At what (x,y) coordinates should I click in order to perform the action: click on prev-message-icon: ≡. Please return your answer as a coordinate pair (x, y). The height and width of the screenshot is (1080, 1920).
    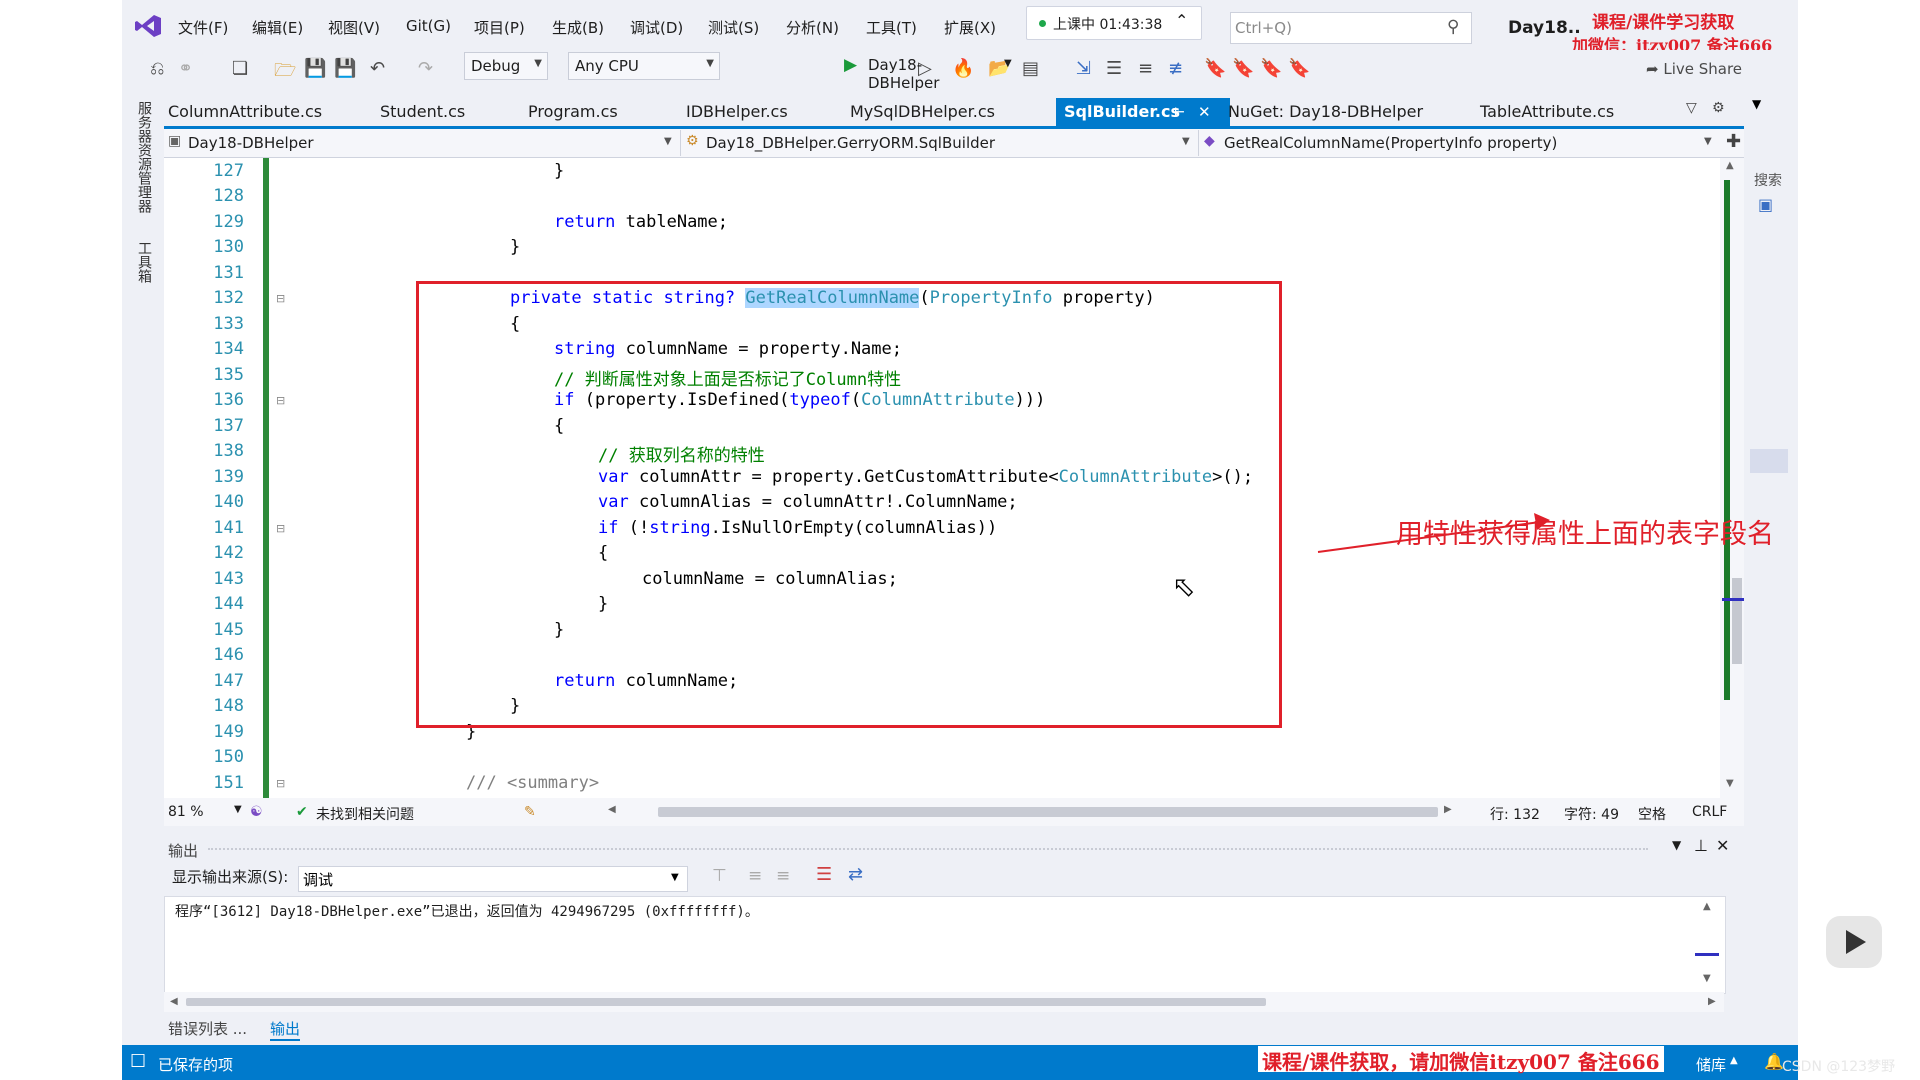
    Looking at the image, I should click on (755, 876).